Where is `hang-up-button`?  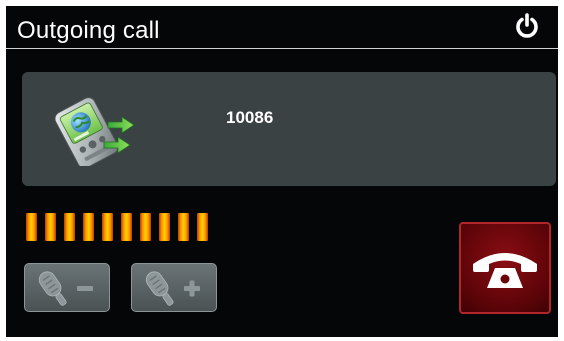
hang-up-button is located at coordinates (505, 268).